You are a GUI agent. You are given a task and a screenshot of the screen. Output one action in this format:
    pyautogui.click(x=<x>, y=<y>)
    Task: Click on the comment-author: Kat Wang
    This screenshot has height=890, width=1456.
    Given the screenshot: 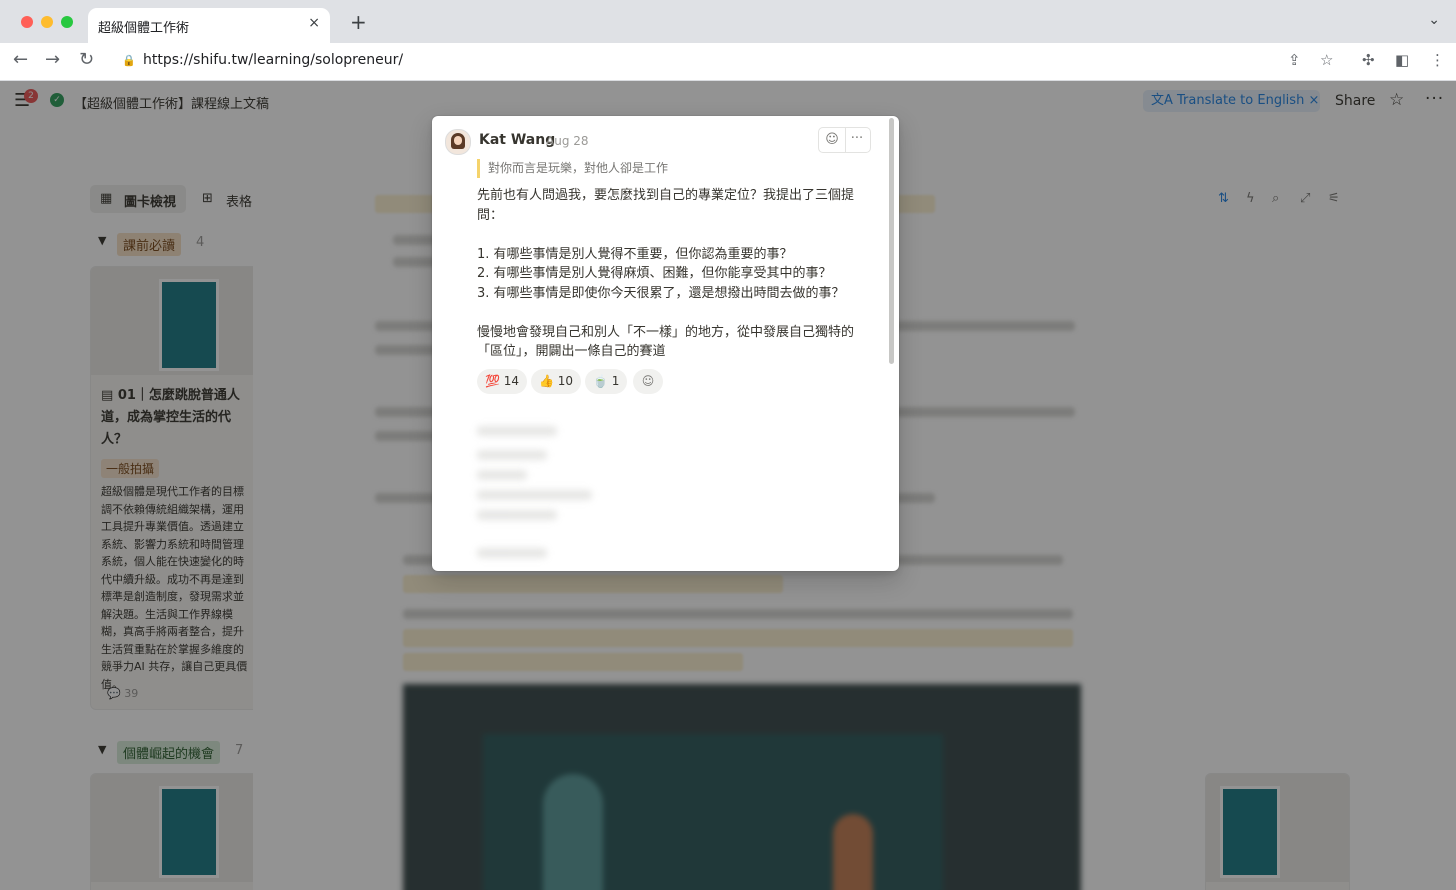 What is the action you would take?
    pyautogui.click(x=517, y=140)
    